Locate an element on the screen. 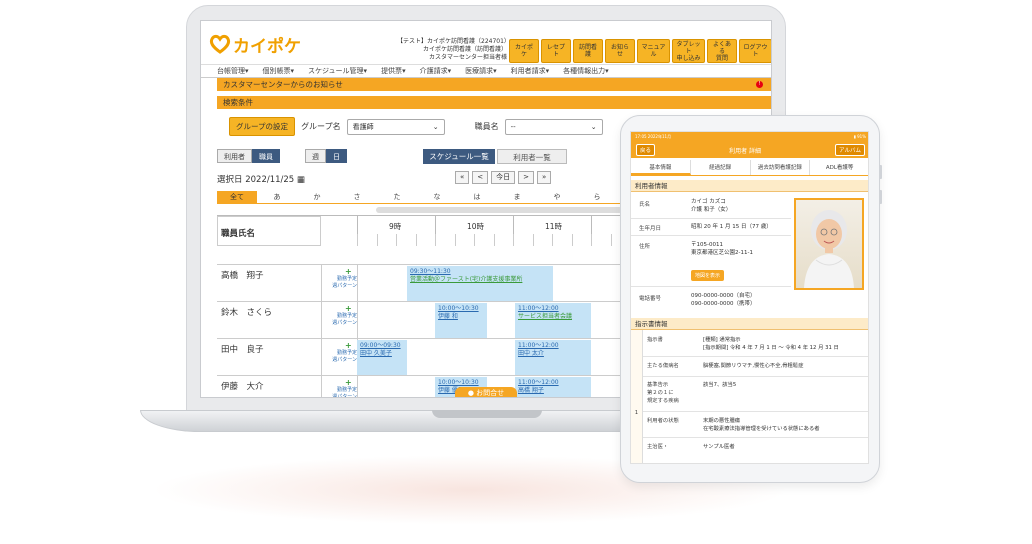 The height and width of the screenshot is (544, 1032). horizontal-scrollbar is located at coordinates (500, 210).